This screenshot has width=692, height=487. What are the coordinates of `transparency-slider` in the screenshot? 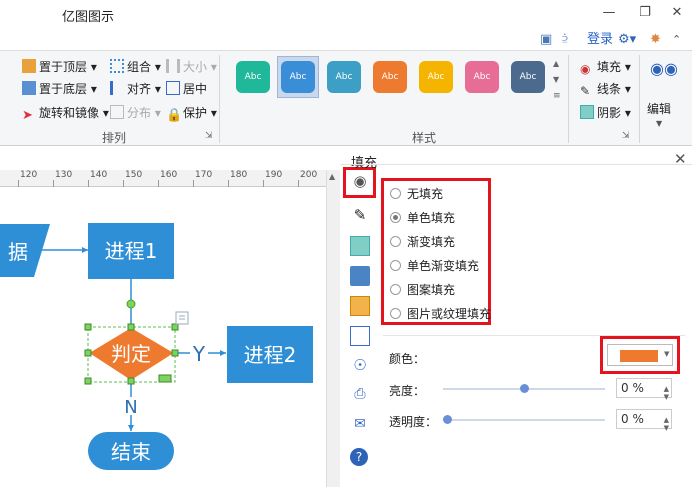 It's located at (524, 420).